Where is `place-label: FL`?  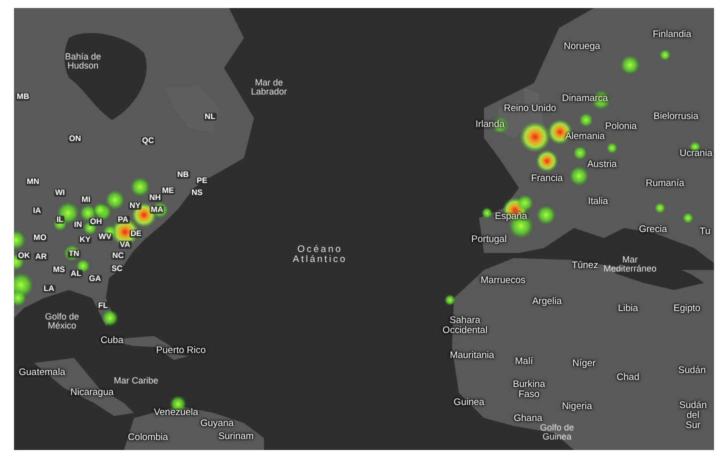 place-label: FL is located at coordinates (103, 306).